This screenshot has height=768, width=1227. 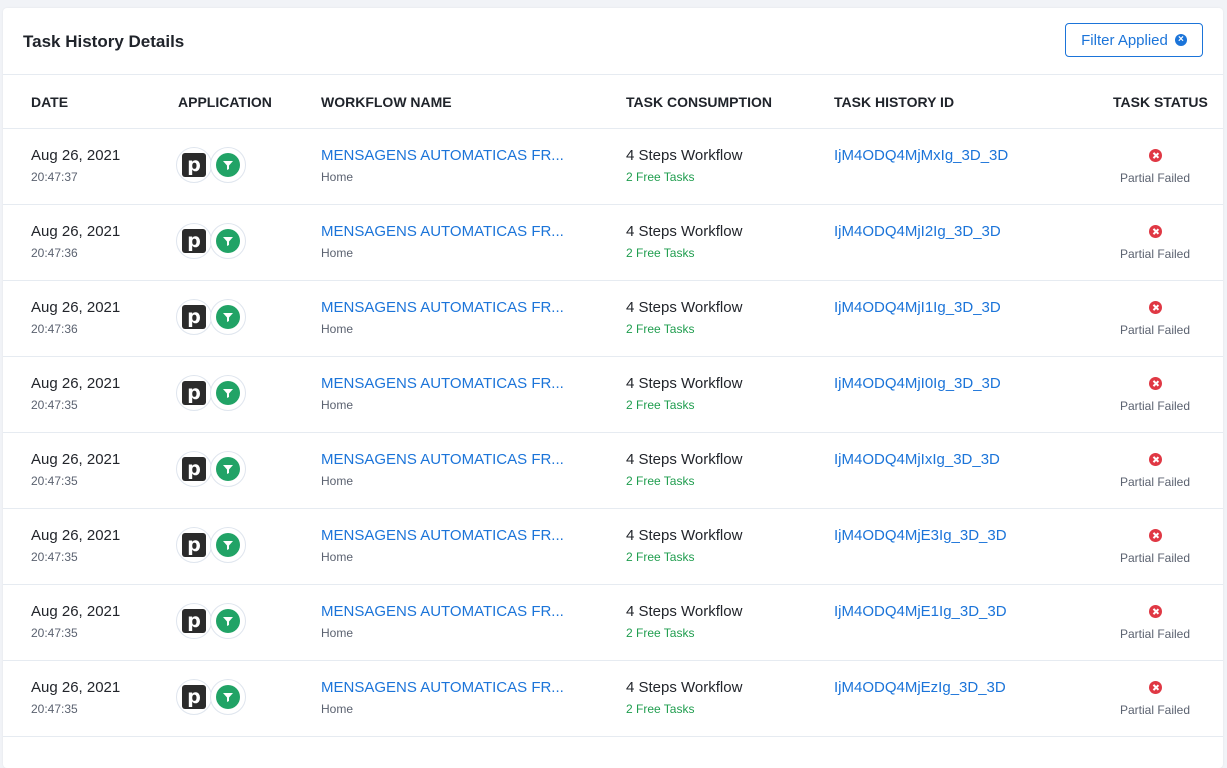 I want to click on task-history-id-cell: IjM4ODQ4MjI2Ig_3D_3D, so click(x=917, y=232).